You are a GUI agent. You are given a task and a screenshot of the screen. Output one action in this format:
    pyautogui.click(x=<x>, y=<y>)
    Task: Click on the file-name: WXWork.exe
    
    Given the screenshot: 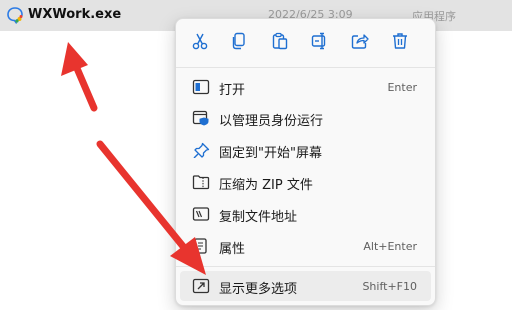 What is the action you would take?
    pyautogui.click(x=75, y=14)
    